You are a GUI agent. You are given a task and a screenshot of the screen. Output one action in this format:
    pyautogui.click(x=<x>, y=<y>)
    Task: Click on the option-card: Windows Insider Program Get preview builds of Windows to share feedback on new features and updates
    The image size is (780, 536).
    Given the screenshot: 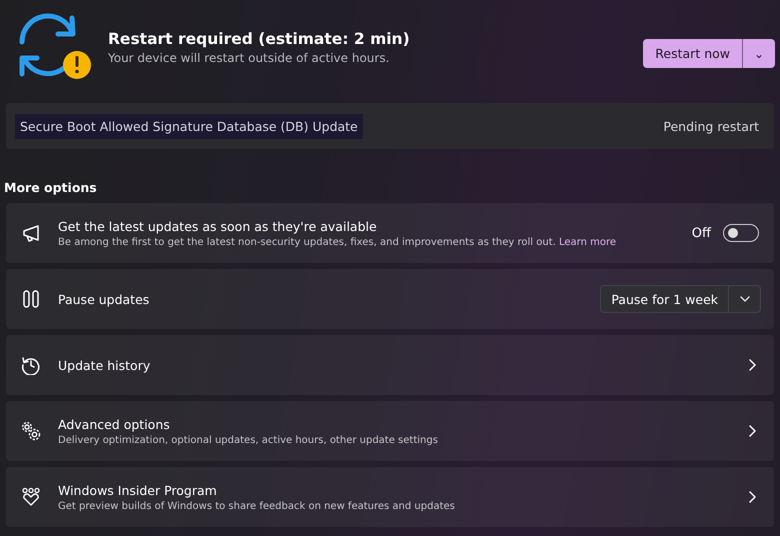 What is the action you would take?
    pyautogui.click(x=390, y=497)
    